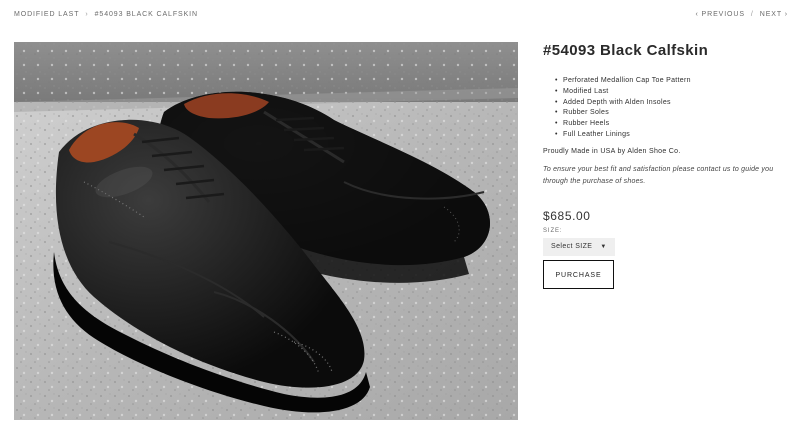  I want to click on feature-item: Full Leather Linings, so click(671, 135).